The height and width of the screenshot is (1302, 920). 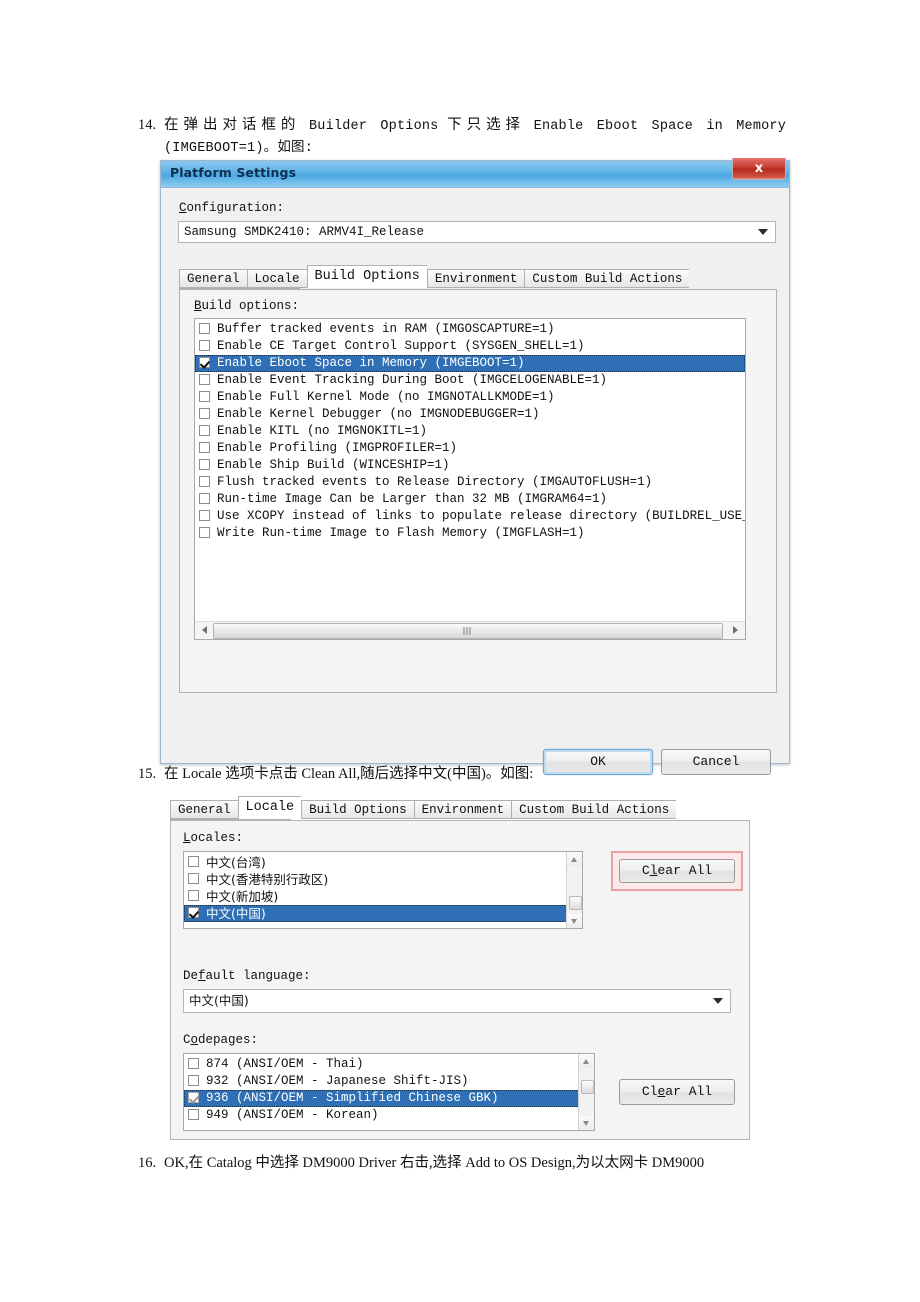 I want to click on list-item-label: 中文(中国), so click(x=236, y=913).